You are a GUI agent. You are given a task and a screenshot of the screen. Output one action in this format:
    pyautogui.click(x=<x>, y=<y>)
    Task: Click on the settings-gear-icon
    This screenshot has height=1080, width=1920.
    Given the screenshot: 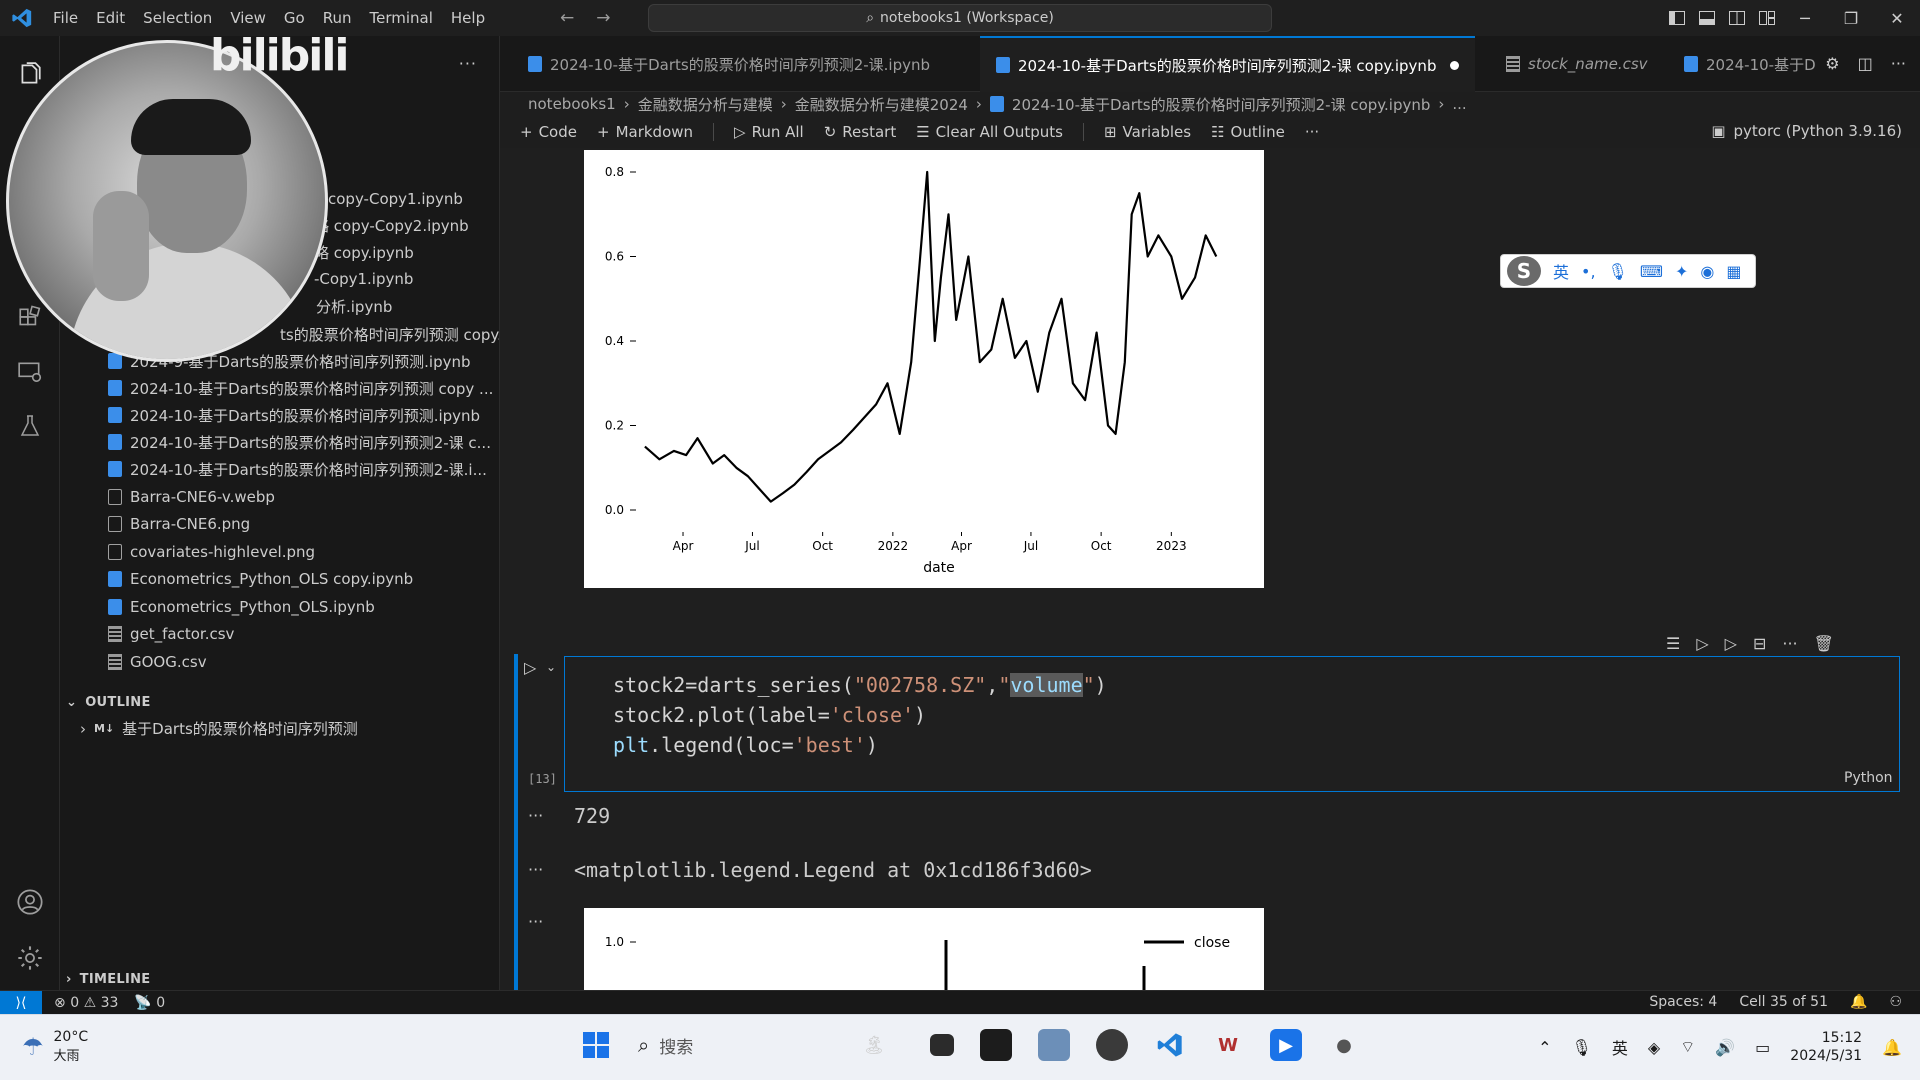 What is the action you would take?
    pyautogui.click(x=30, y=958)
    